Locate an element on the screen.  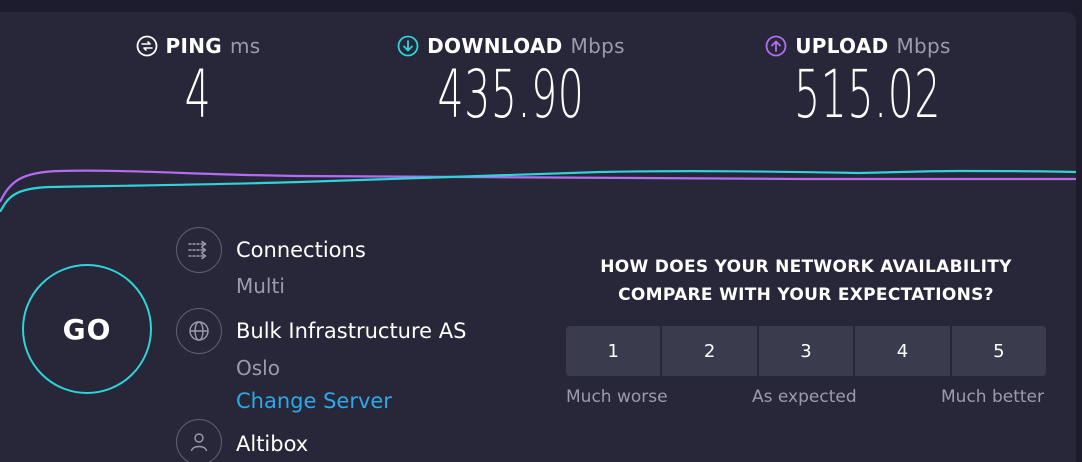
ping-value: 4 is located at coordinates (198, 94).